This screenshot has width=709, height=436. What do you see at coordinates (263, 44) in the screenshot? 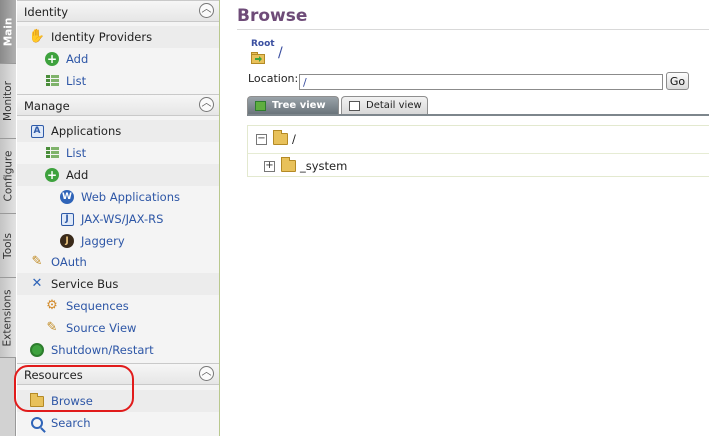
I see `root-label: Root` at bounding box center [263, 44].